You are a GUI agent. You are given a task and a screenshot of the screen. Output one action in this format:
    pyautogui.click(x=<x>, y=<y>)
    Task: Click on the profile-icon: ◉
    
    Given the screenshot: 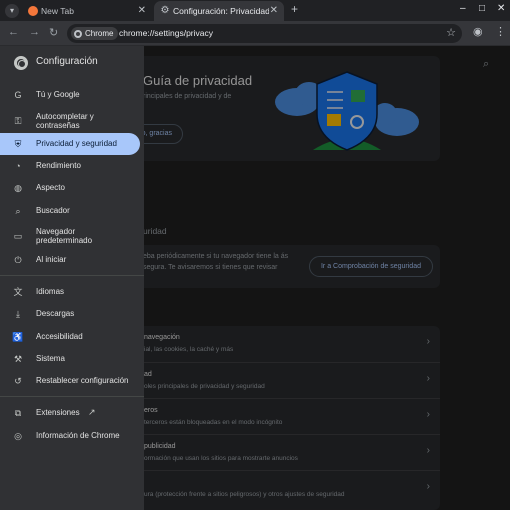 What is the action you would take?
    pyautogui.click(x=478, y=31)
    